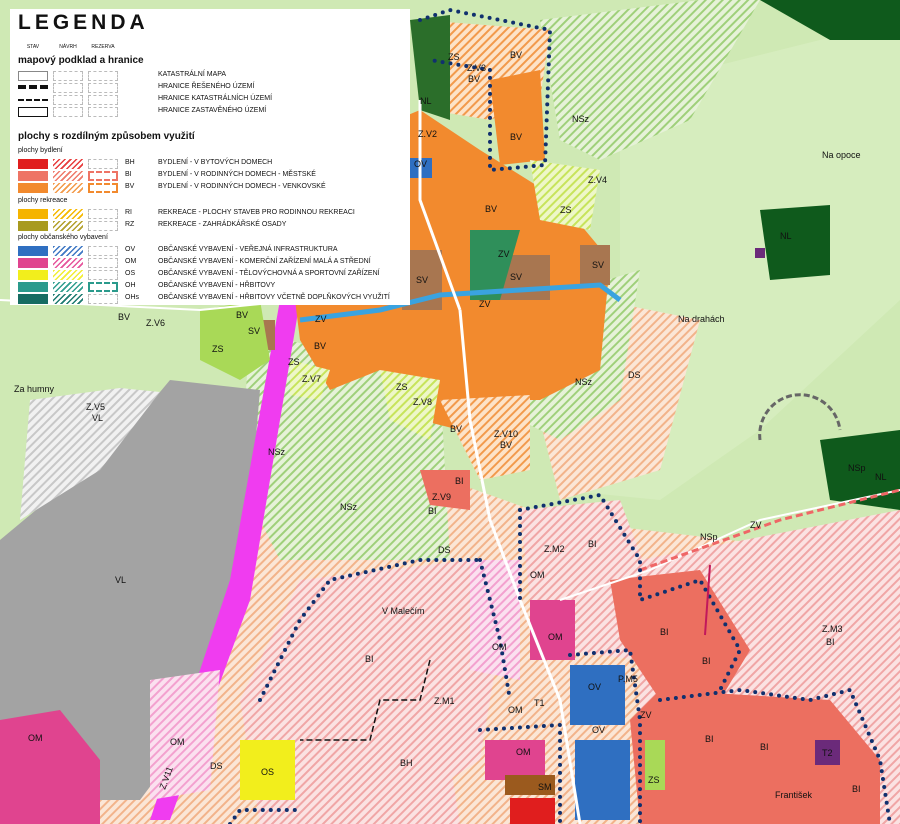  What do you see at coordinates (177, 742) in the screenshot?
I see `label-om-6: OM` at bounding box center [177, 742].